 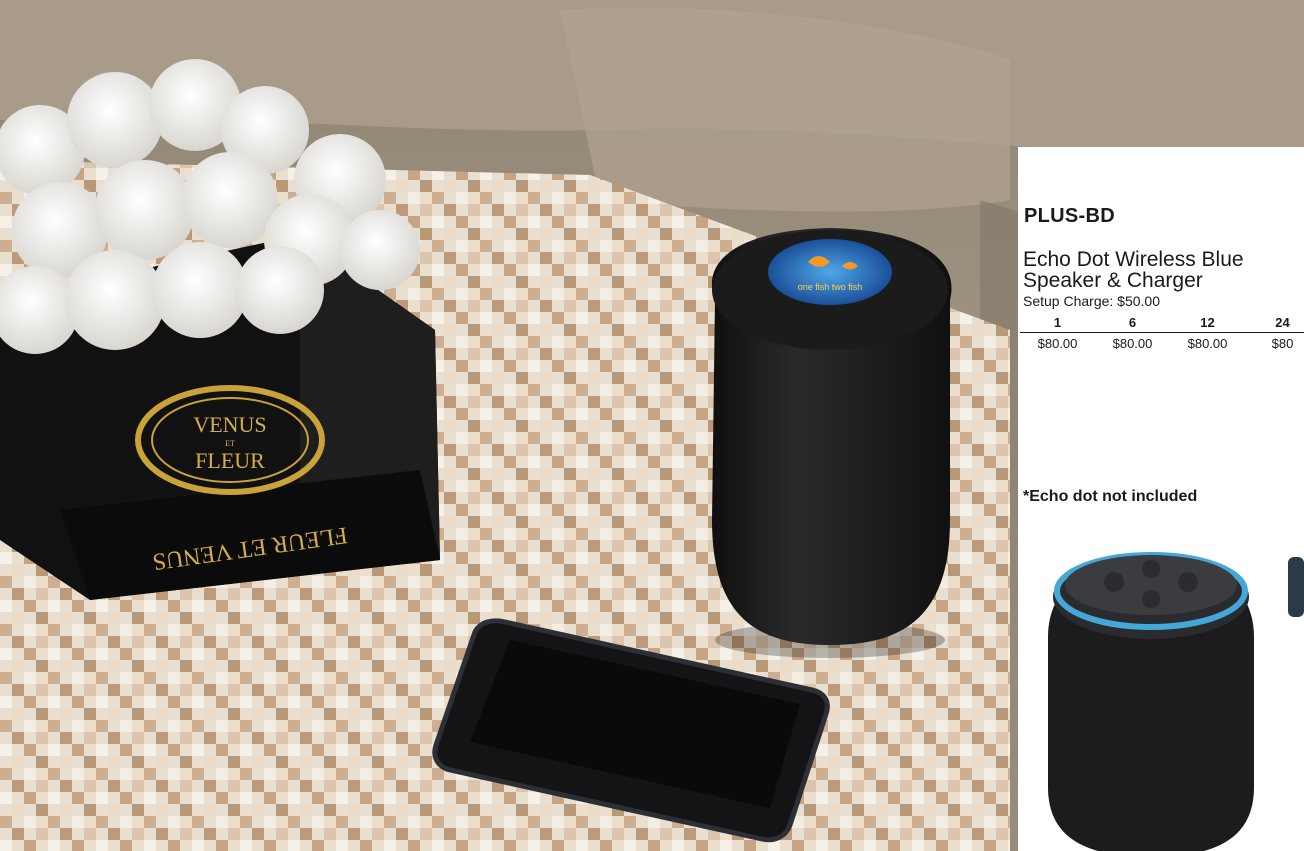 I want to click on disclaimer-note: *Echo dot not included, so click(x=1110, y=496).